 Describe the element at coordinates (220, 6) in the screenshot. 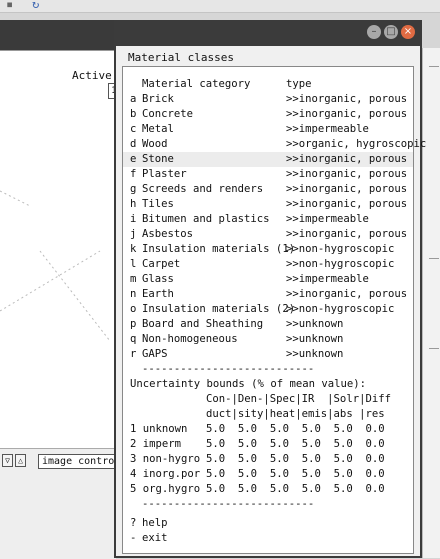

I see `app-toolbar: ▪ ↻` at that location.